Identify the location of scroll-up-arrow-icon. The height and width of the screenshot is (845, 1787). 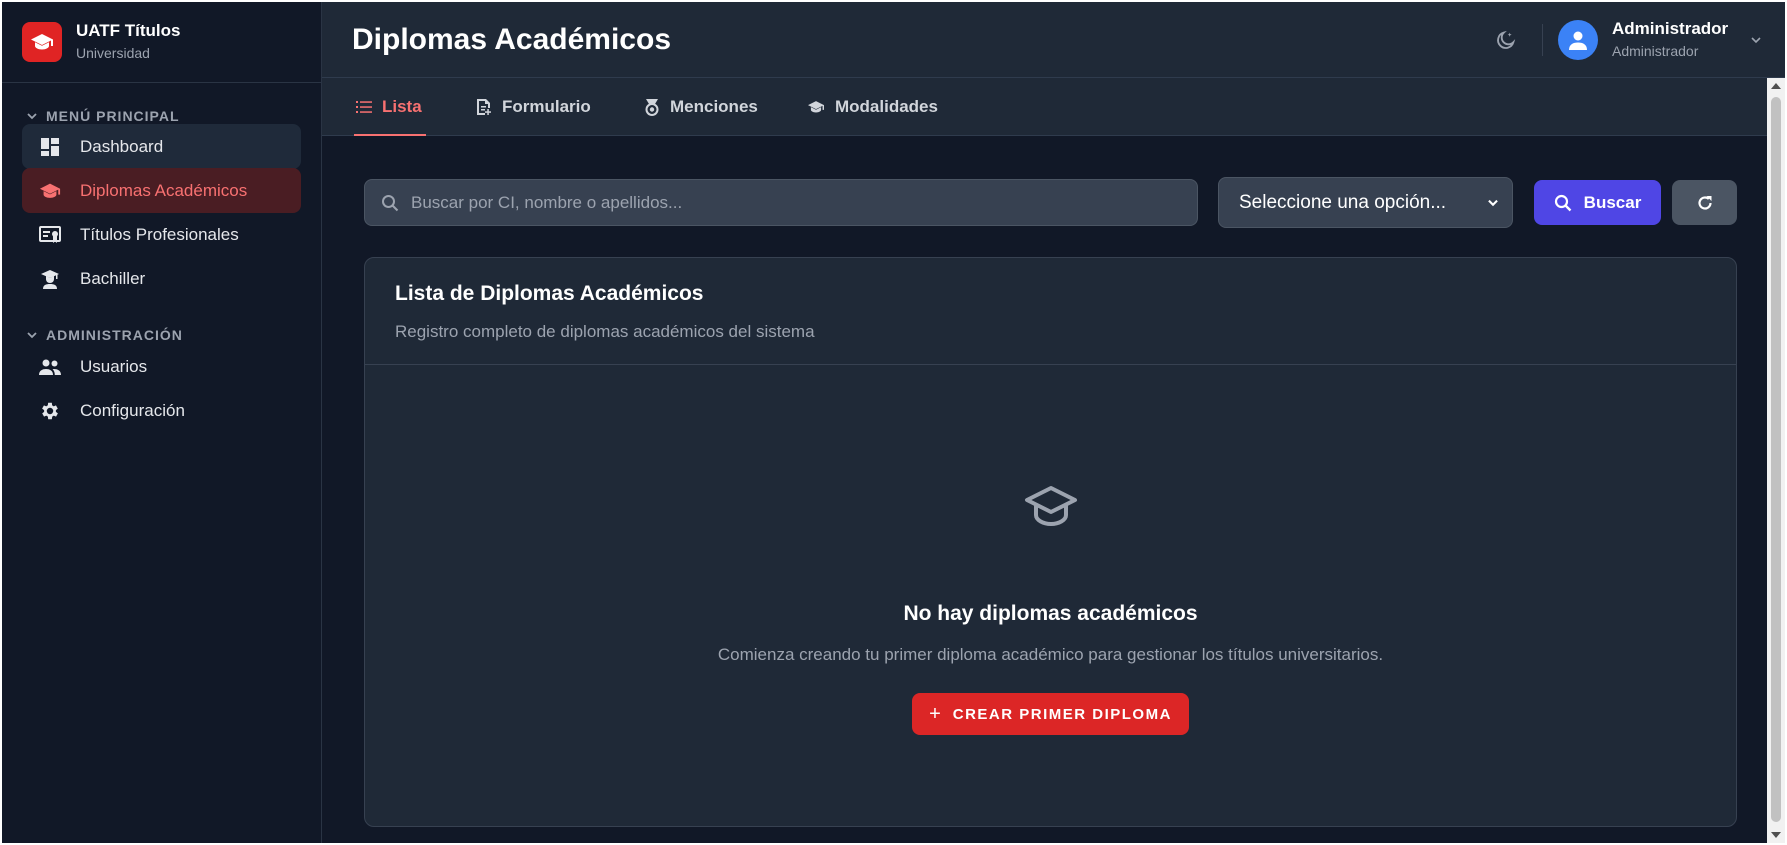
(1776, 86).